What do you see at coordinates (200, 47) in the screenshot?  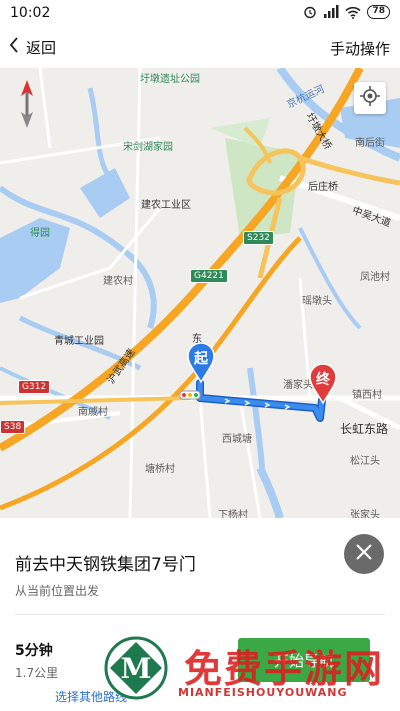 I see `header: 返回 手动操作` at bounding box center [200, 47].